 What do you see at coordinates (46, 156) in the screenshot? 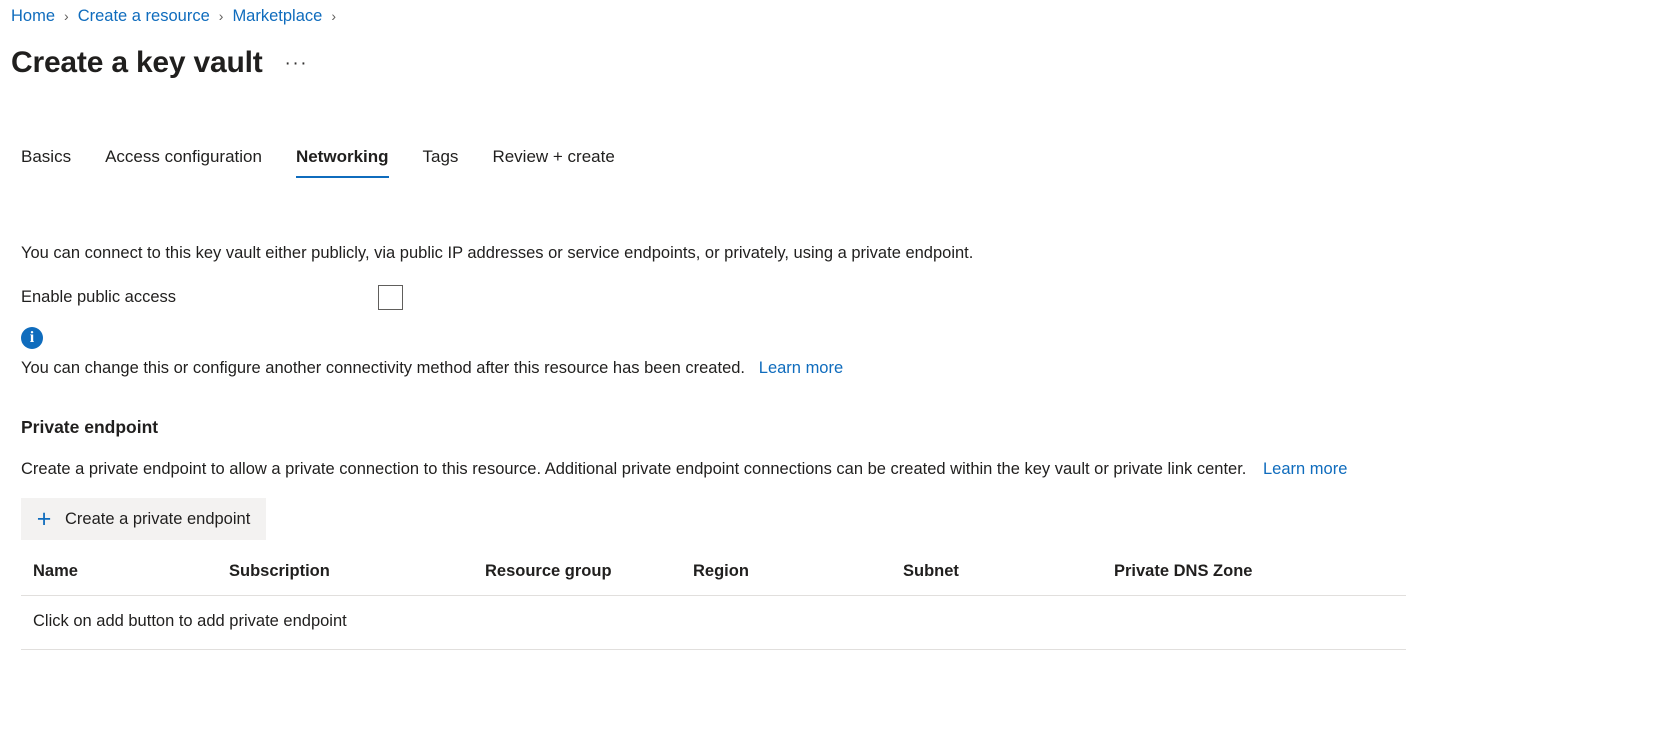
I see `tab-label: Basics` at bounding box center [46, 156].